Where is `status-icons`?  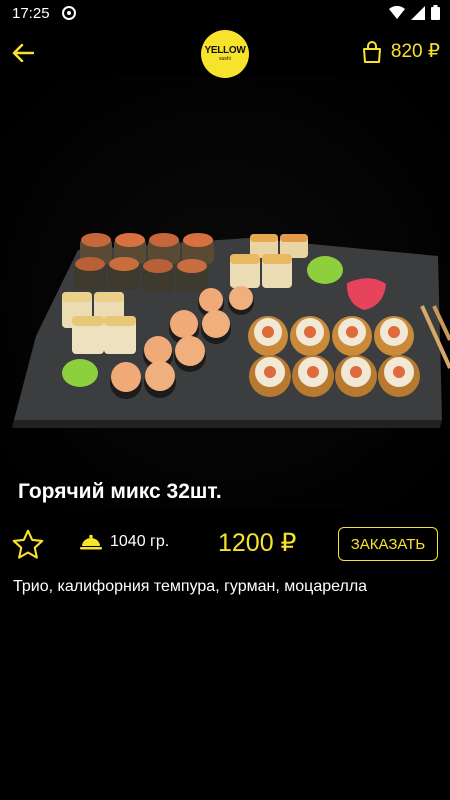 status-icons is located at coordinates (414, 12).